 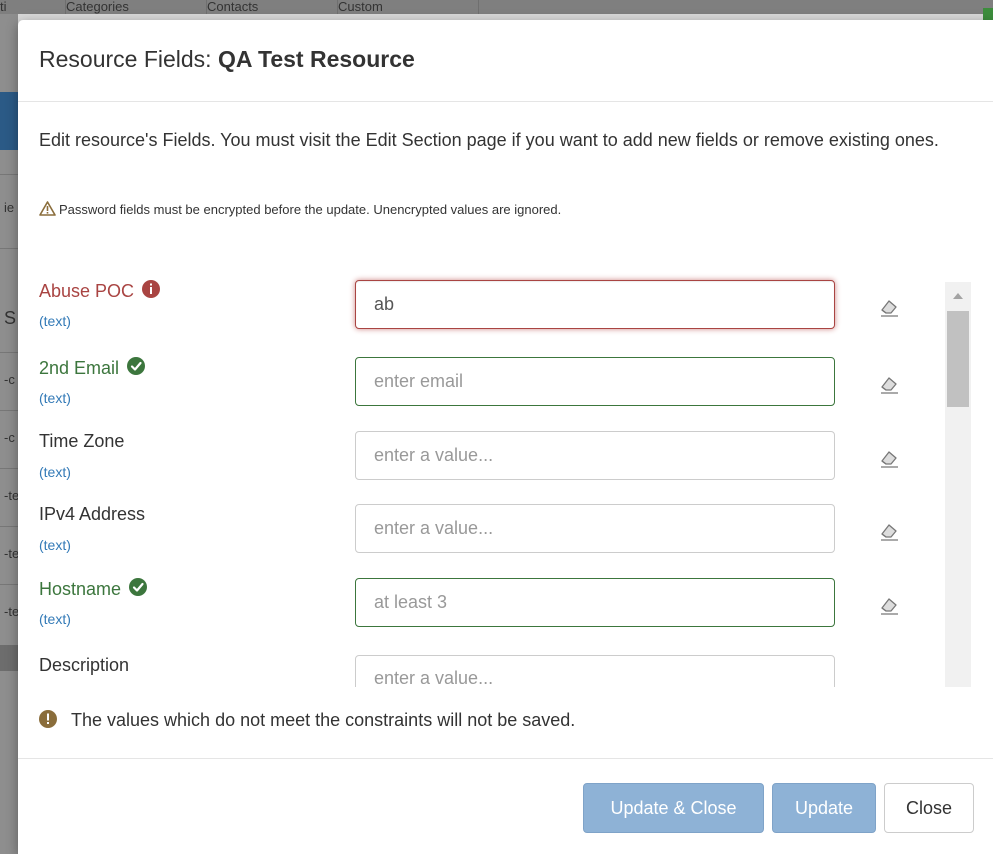 I want to click on update-and-close-button: Update & Close, so click(x=673, y=808).